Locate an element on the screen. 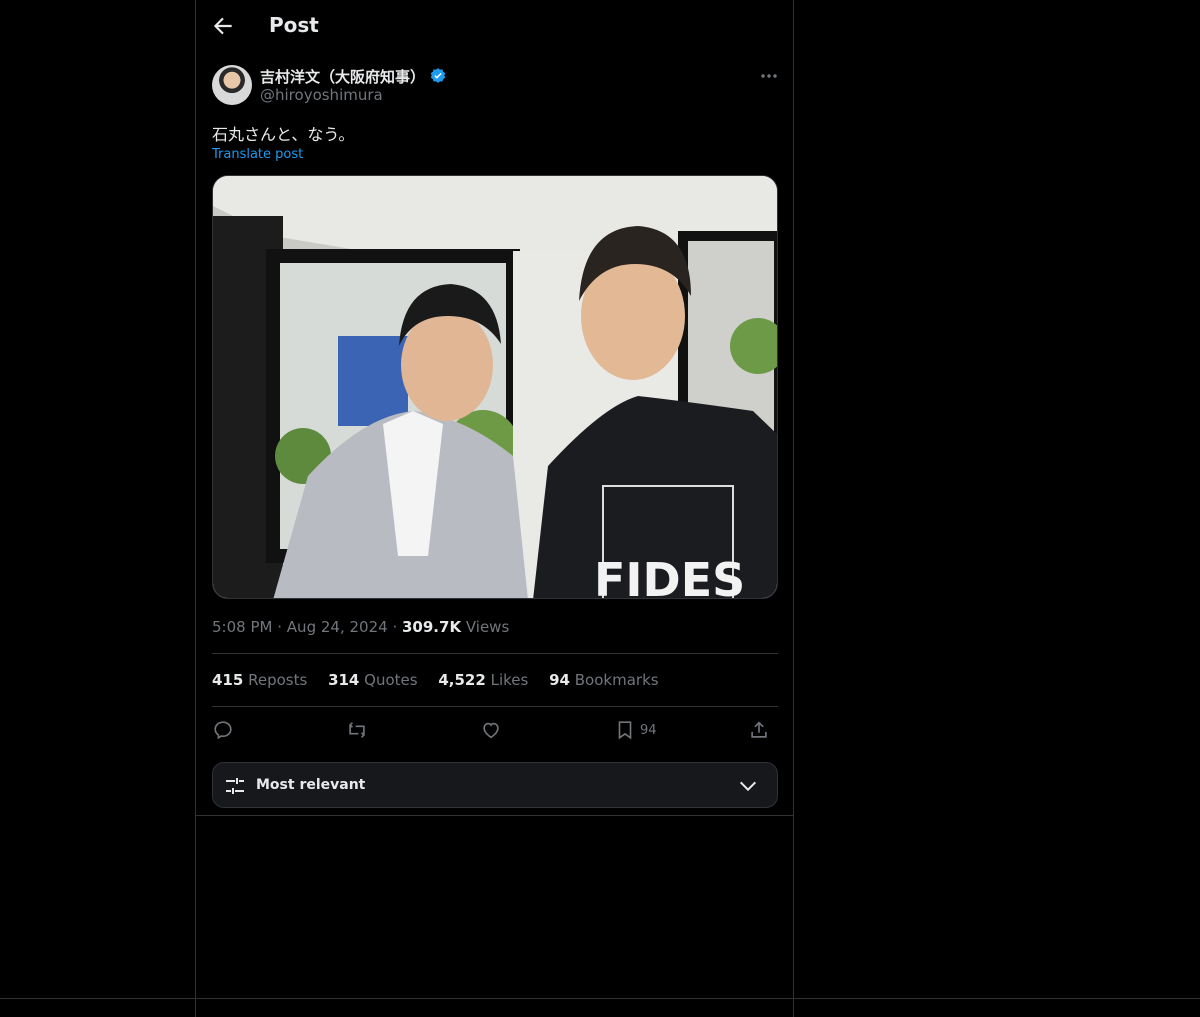  avatar is located at coordinates (232, 85).